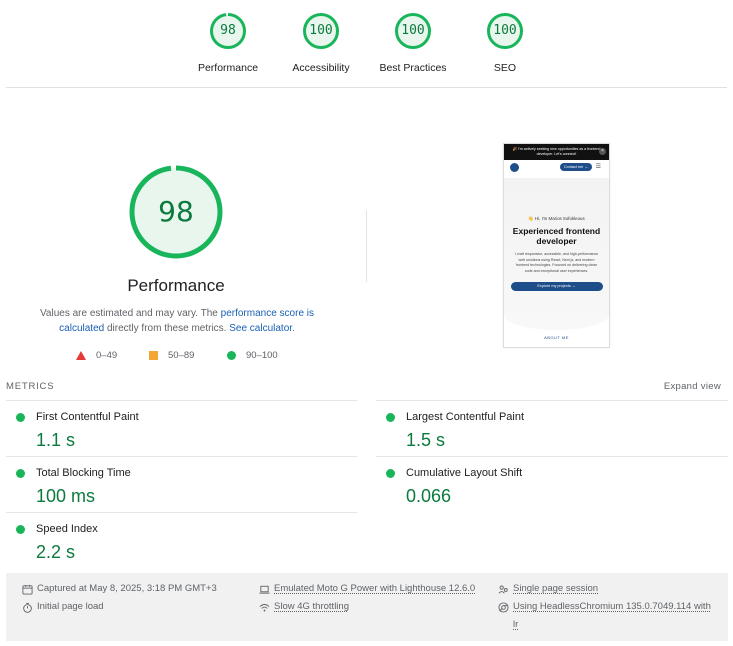 This screenshot has width=733, height=646. I want to click on triangle-icon, so click(81, 355).